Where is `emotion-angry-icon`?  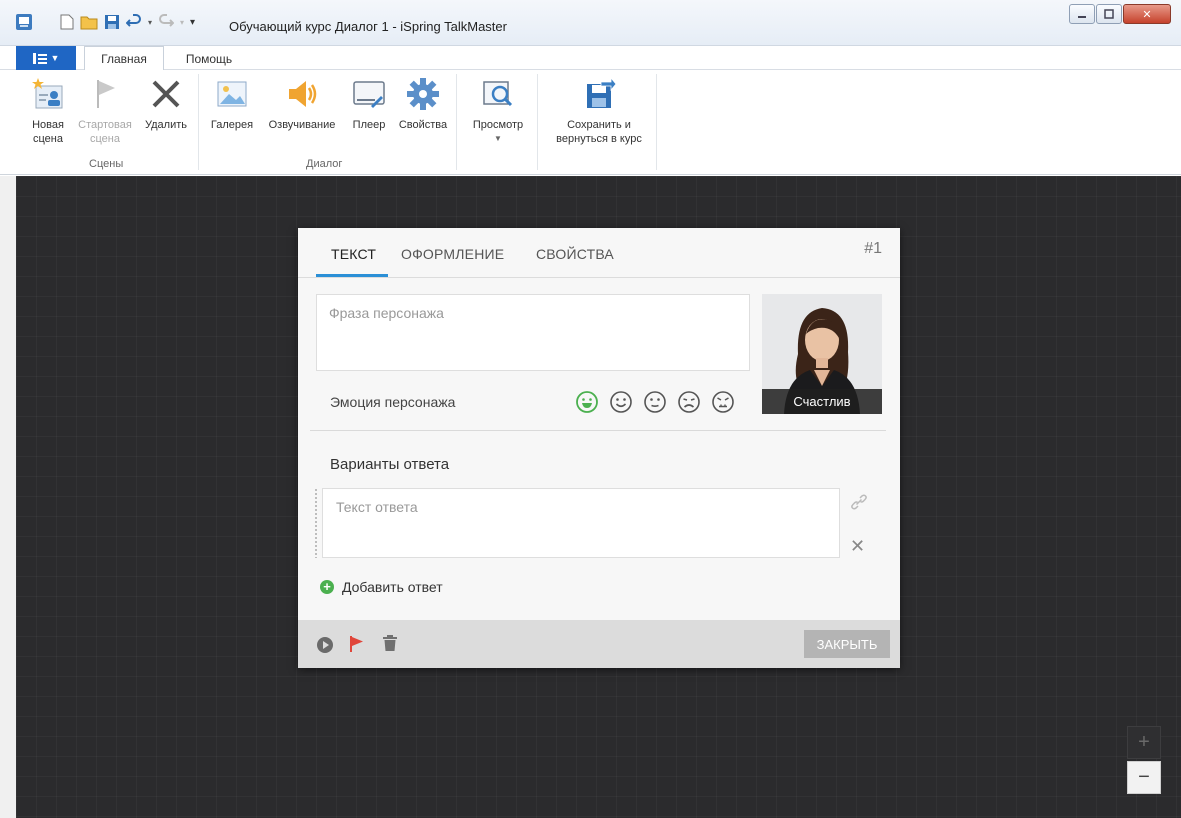 emotion-angry-icon is located at coordinates (723, 402).